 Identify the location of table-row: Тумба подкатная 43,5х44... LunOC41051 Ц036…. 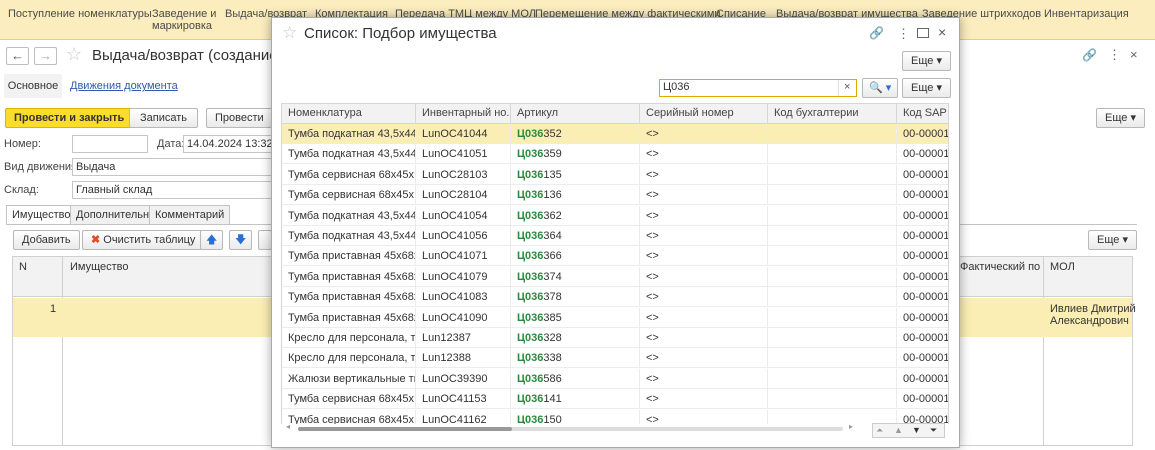
(615, 154).